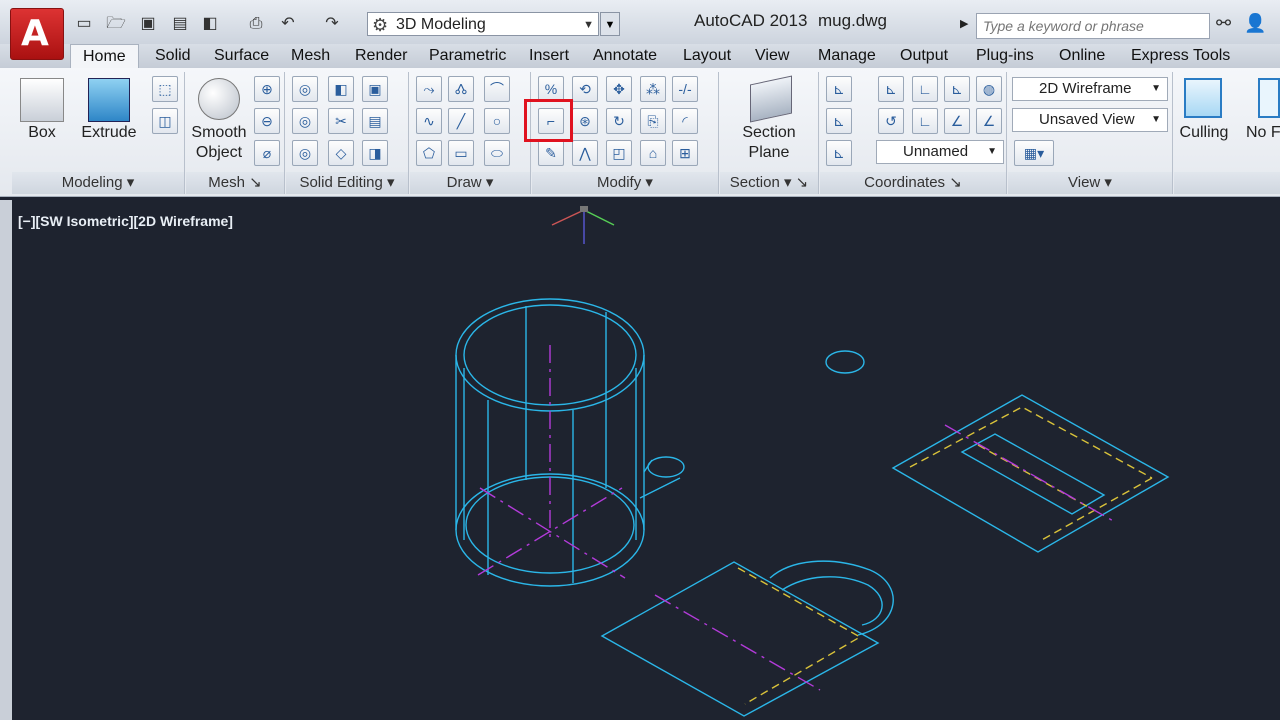 The height and width of the screenshot is (720, 1280). What do you see at coordinates (548, 120) in the screenshot?
I see `highlighted-tool-marker` at bounding box center [548, 120].